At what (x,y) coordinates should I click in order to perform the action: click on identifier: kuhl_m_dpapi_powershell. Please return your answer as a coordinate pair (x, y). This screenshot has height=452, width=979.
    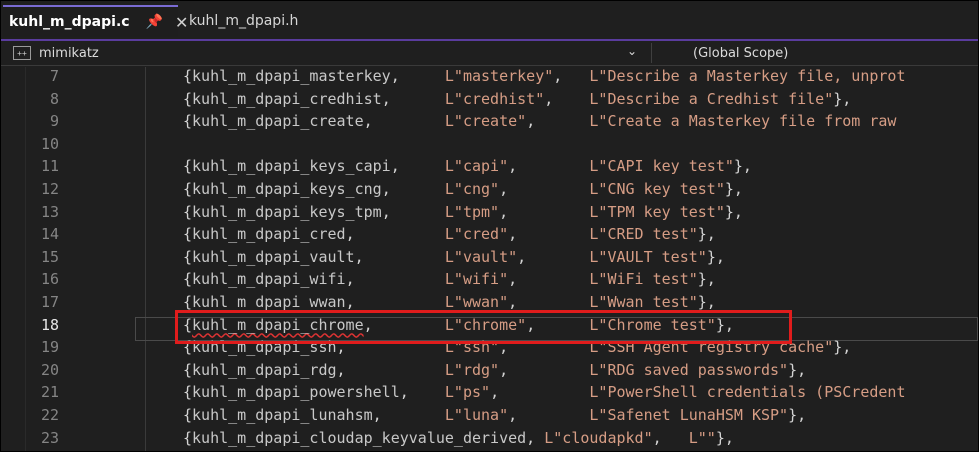
    Looking at the image, I should click on (296, 392).